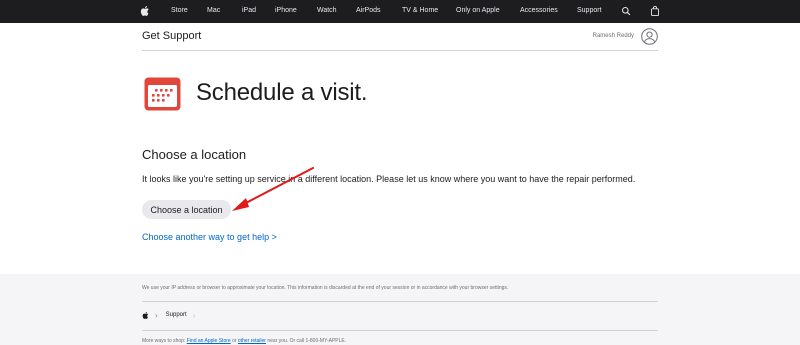 This screenshot has height=345, width=800. I want to click on support-header: Get Support Ramesh Reddy, so click(400, 37).